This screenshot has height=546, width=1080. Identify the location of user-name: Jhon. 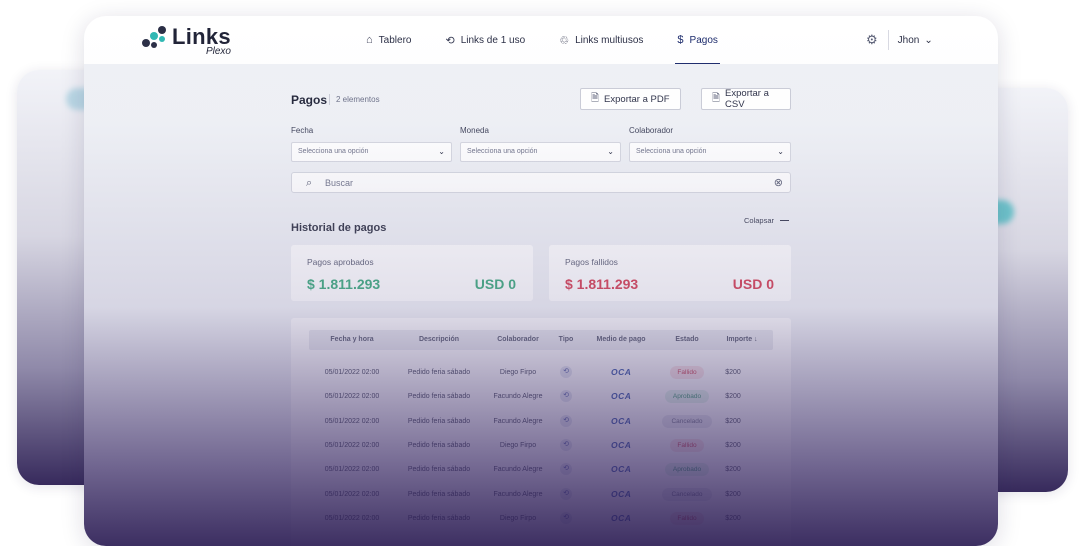
(908, 40).